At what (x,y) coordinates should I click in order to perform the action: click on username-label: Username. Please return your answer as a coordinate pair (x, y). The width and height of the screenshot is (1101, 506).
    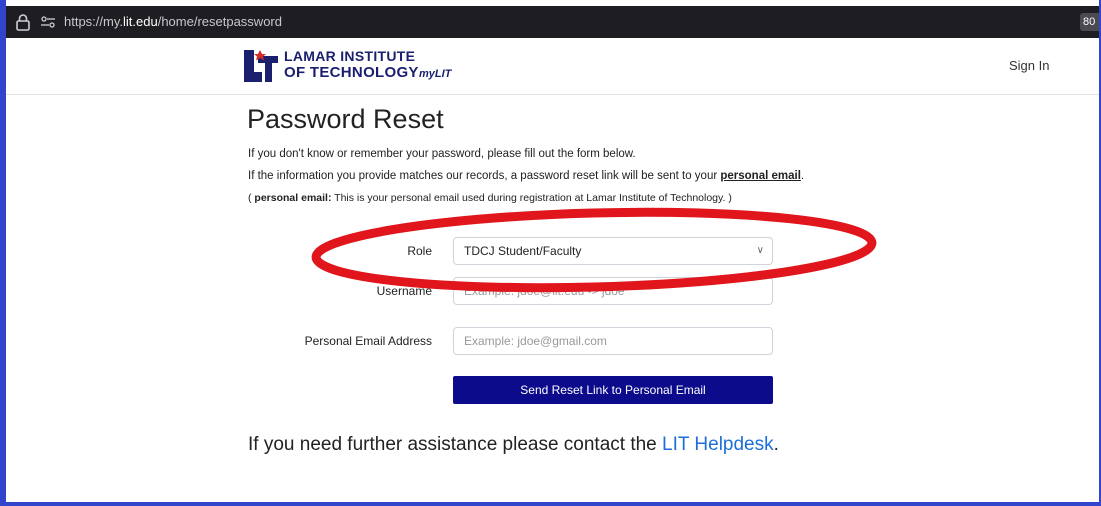
    Looking at the image, I should click on (404, 291).